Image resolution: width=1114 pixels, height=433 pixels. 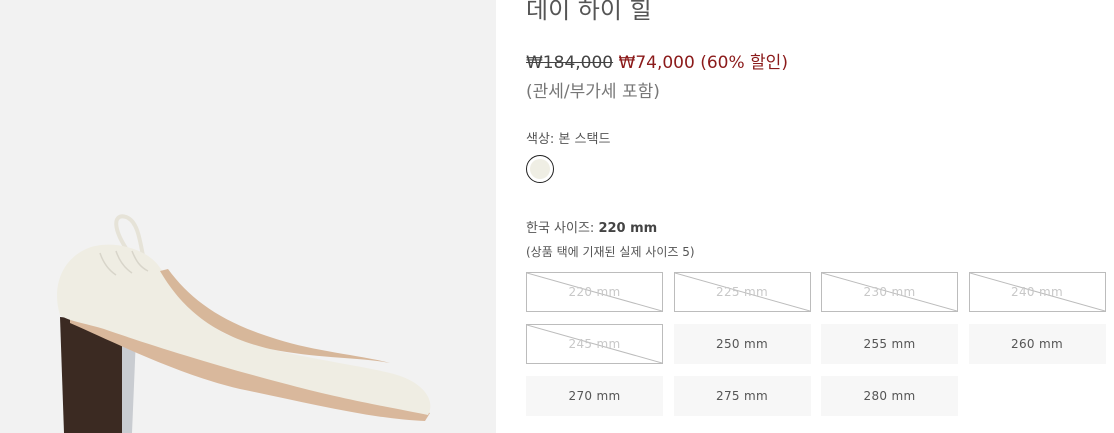 I want to click on size-option-label: 270 mm, so click(x=594, y=396).